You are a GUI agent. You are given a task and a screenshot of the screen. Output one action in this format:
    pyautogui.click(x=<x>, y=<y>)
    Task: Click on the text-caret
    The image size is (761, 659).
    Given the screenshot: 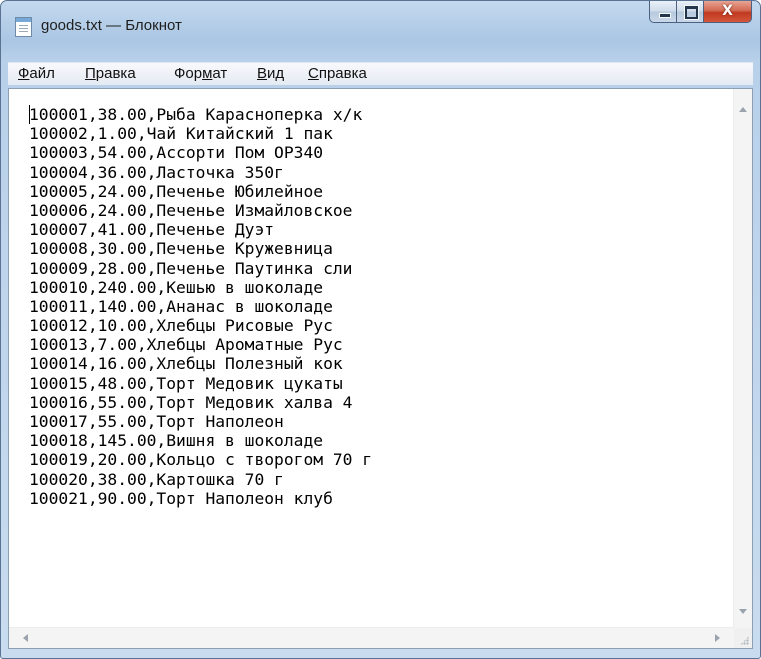 What is the action you would take?
    pyautogui.click(x=29, y=114)
    